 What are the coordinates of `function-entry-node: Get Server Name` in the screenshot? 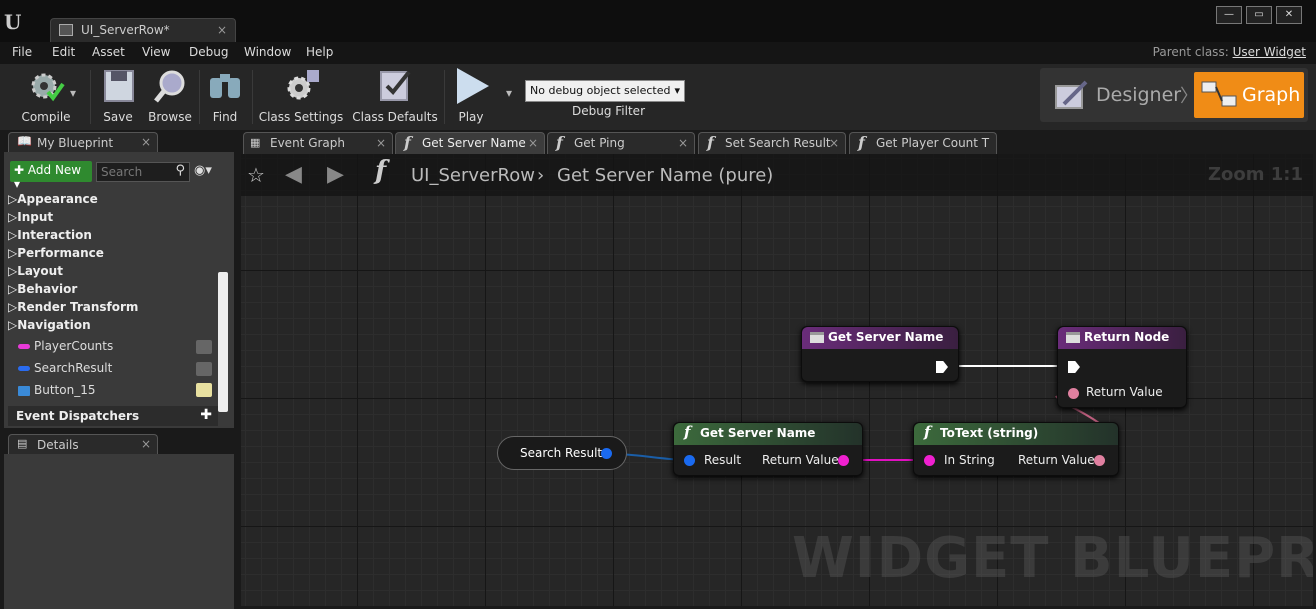 It's located at (880, 354).